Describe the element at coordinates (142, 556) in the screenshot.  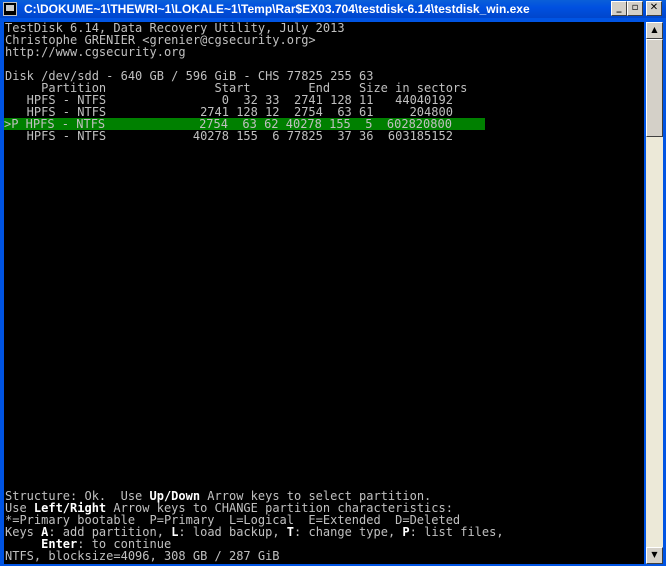
I see `filesystem-info-line: NTFS, blocksize=4096, 308 GB / 287 GiB` at that location.